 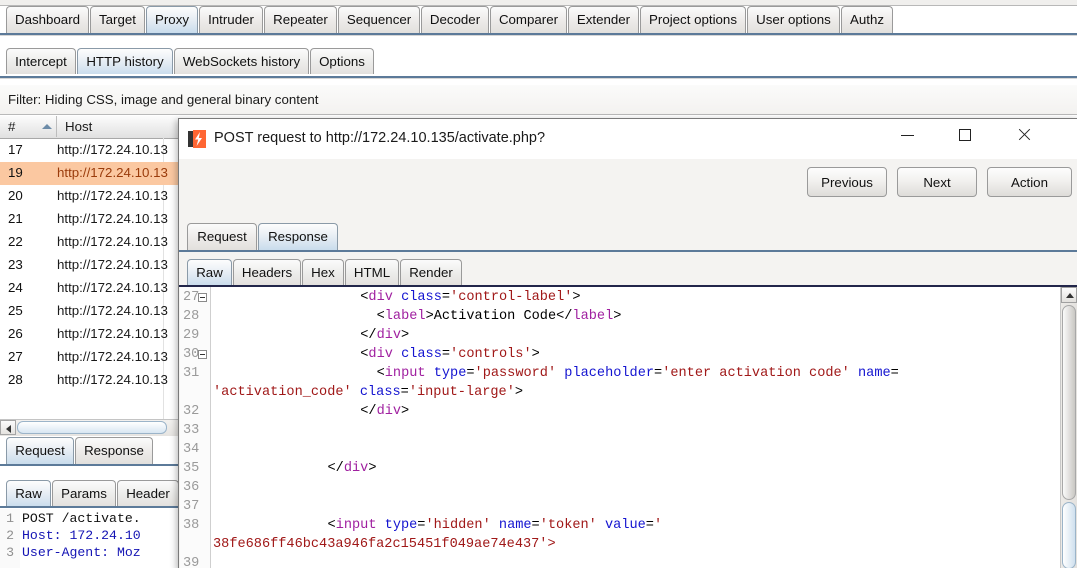 What do you see at coordinates (461, 392) in the screenshot?
I see `code-token: 'input-large'` at bounding box center [461, 392].